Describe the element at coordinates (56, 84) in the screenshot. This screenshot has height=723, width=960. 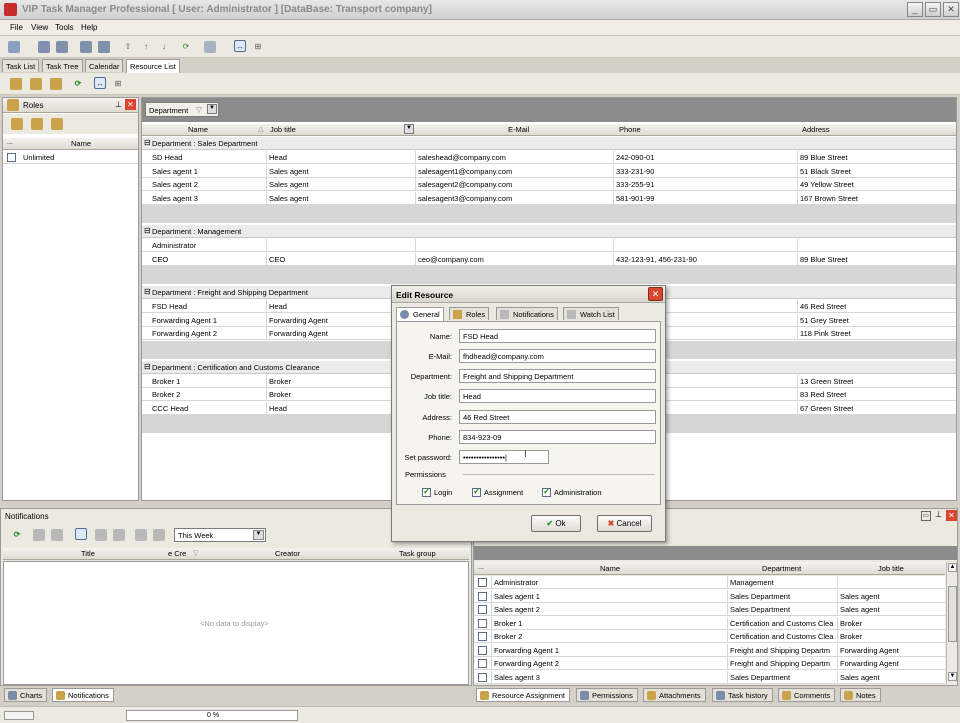
I see `user-delete-icon` at that location.